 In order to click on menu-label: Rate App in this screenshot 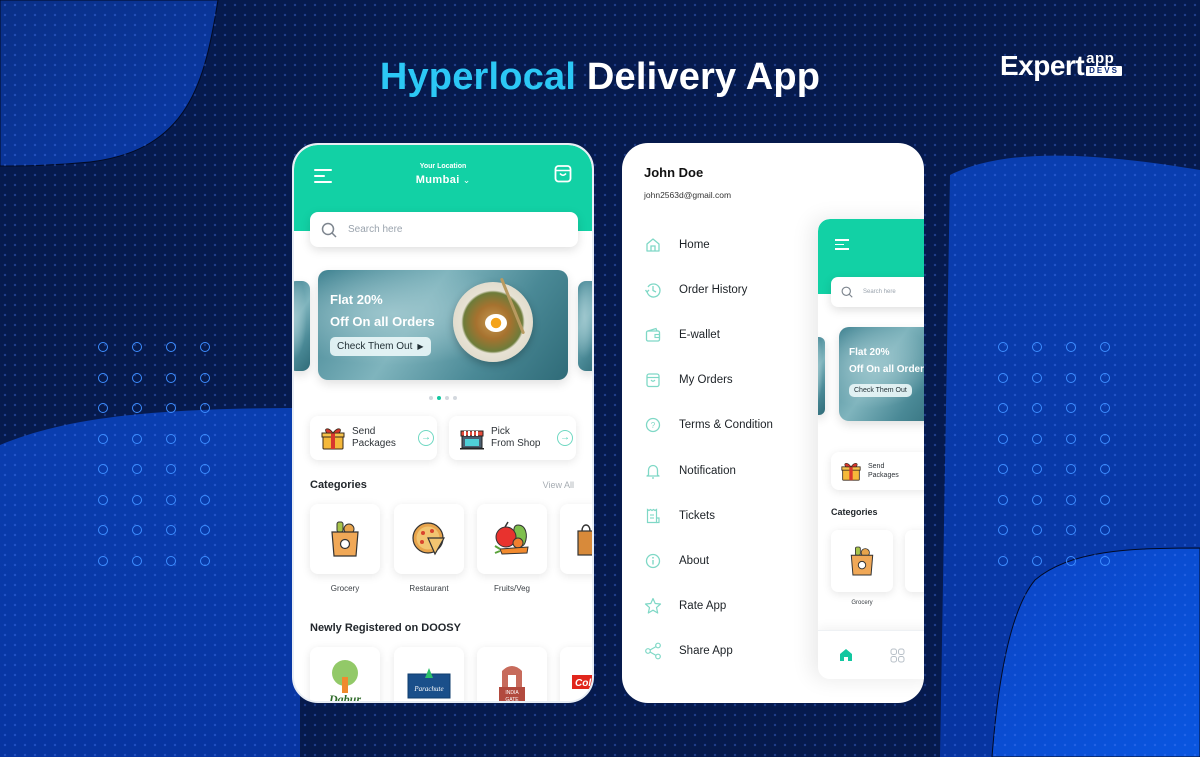, I will do `click(703, 606)`.